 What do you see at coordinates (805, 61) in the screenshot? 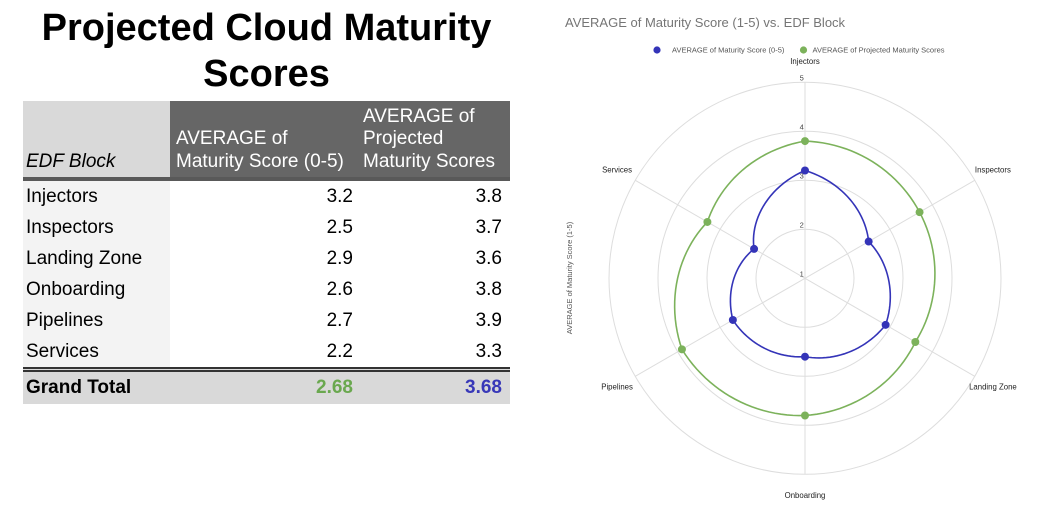
I see `category-label-injectors: Injectors` at bounding box center [805, 61].